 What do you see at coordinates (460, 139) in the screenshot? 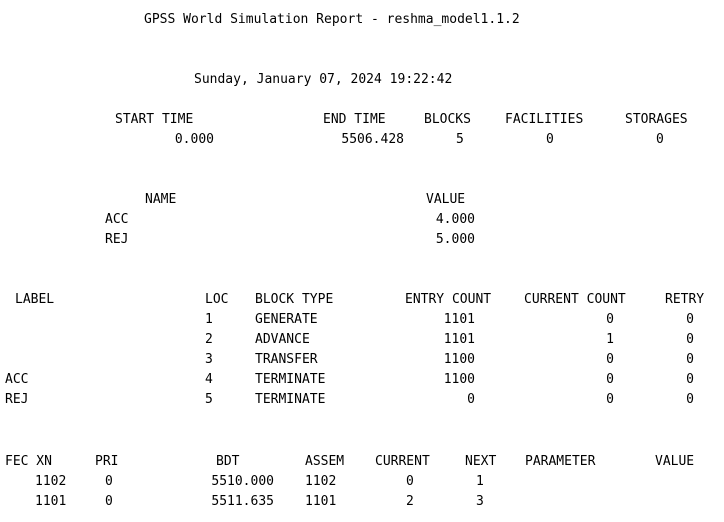
I see `summary-blocks: 5` at bounding box center [460, 139].